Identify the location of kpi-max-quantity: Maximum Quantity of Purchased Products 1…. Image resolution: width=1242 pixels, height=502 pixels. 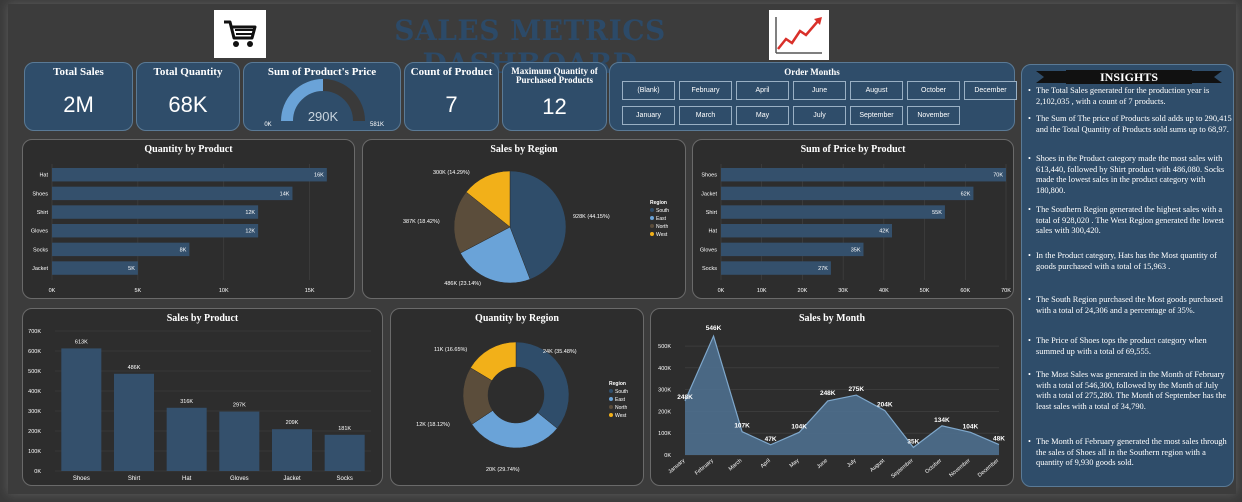
(554, 96).